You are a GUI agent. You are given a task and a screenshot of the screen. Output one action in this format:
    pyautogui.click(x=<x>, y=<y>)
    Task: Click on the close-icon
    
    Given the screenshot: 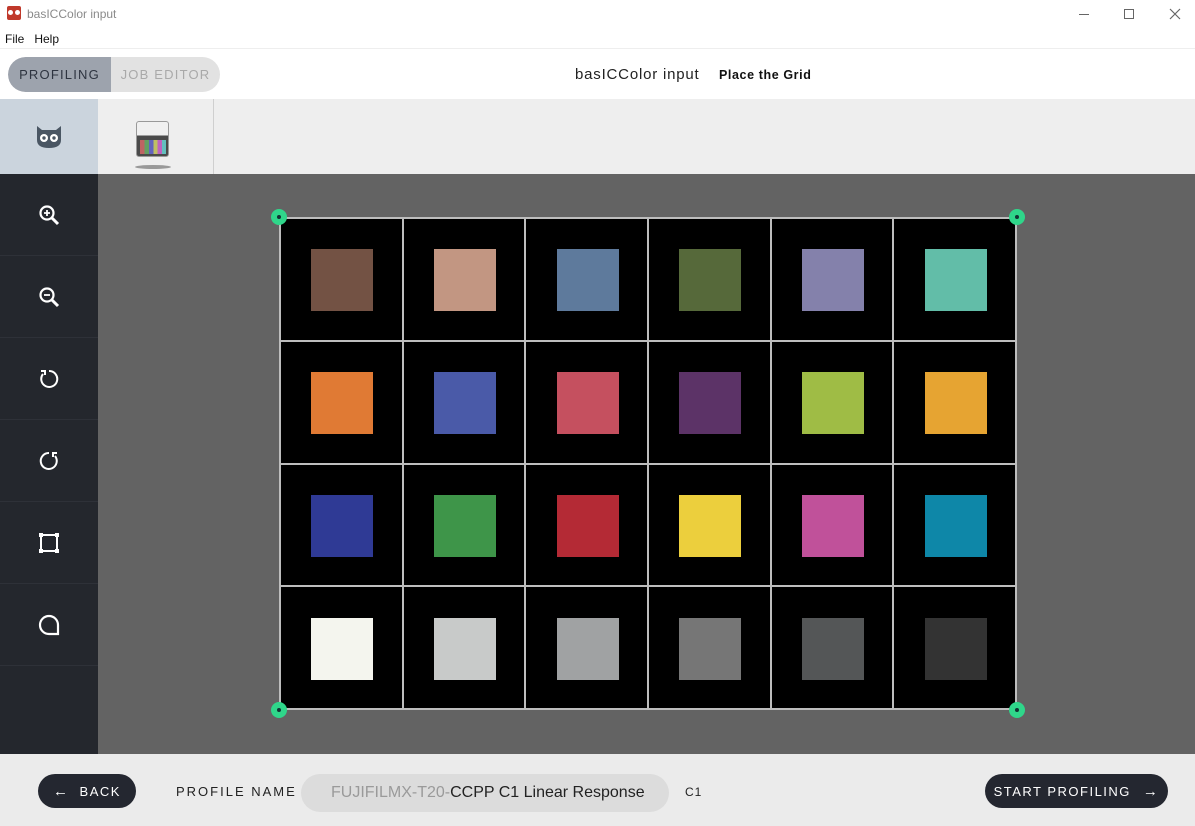 What is the action you would take?
    pyautogui.click(x=1175, y=14)
    